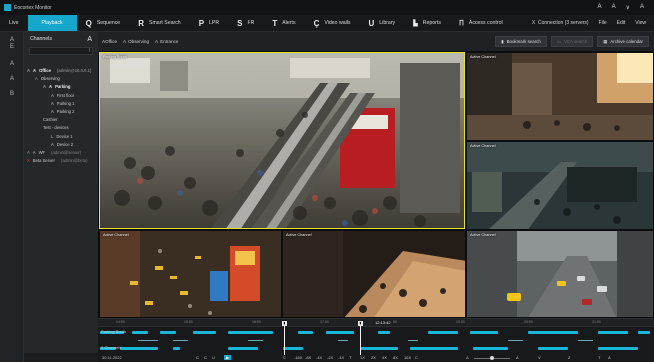 The image size is (654, 362). What do you see at coordinates (614, 7) in the screenshot?
I see `user-icon: A` at bounding box center [614, 7].